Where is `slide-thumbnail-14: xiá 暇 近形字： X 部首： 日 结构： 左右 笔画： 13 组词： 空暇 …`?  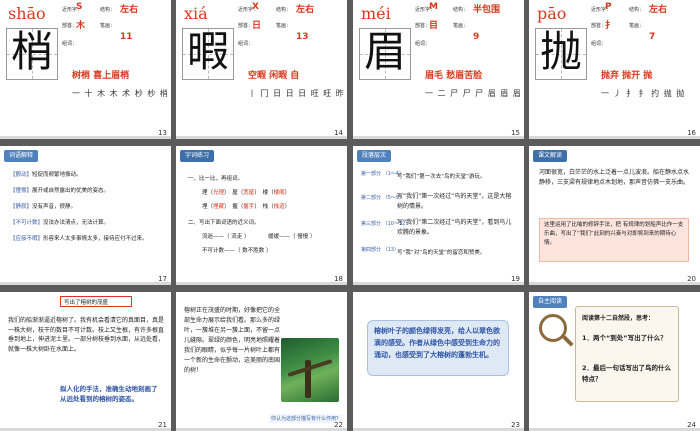 slide-thumbnail-14: xiá 暇 近形字： X 部首： 日 结构： 左右 笔画： 13 组词： 空暇 … is located at coordinates (261, 69).